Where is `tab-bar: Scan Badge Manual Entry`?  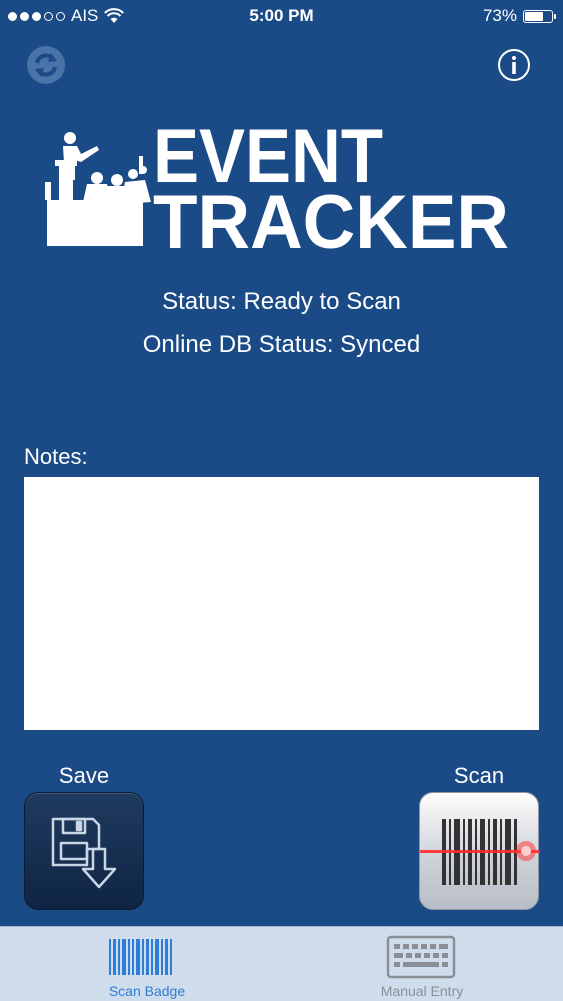 tab-bar: Scan Badge Manual Entry is located at coordinates (281, 963).